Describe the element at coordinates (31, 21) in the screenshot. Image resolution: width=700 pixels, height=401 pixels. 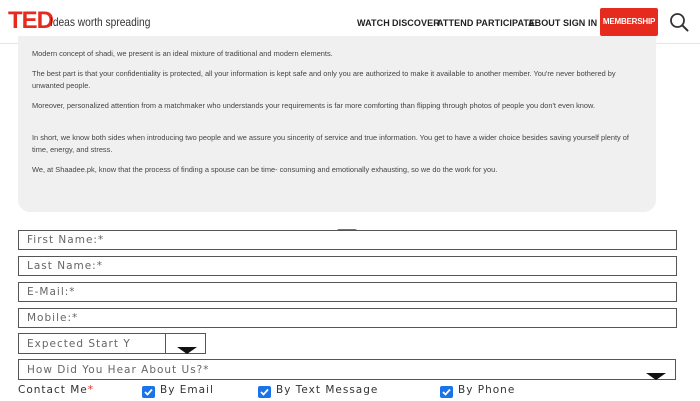
I see `ted-logo: TED` at that location.